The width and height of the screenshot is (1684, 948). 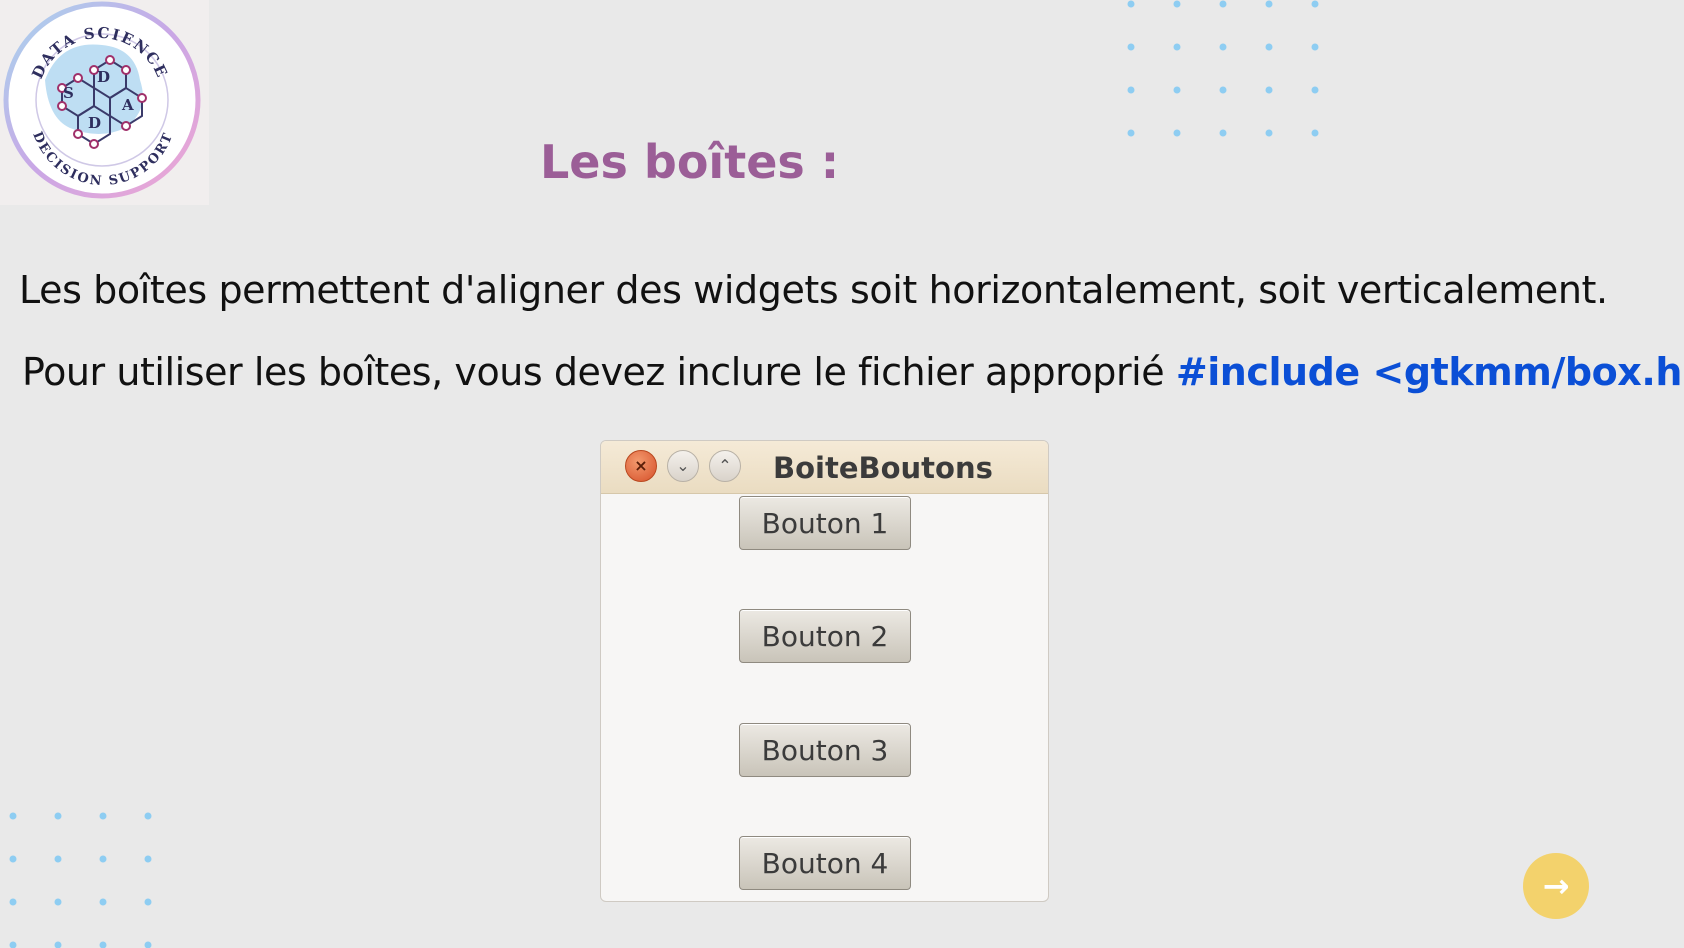 I want to click on bouton-4-button: Bouton 4, so click(x=825, y=863).